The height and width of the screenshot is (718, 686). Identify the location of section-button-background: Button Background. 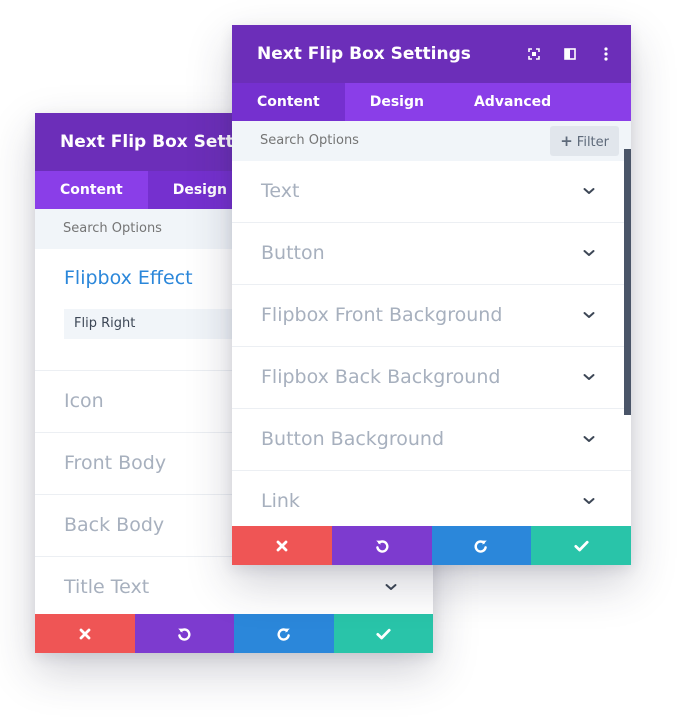
(431, 440).